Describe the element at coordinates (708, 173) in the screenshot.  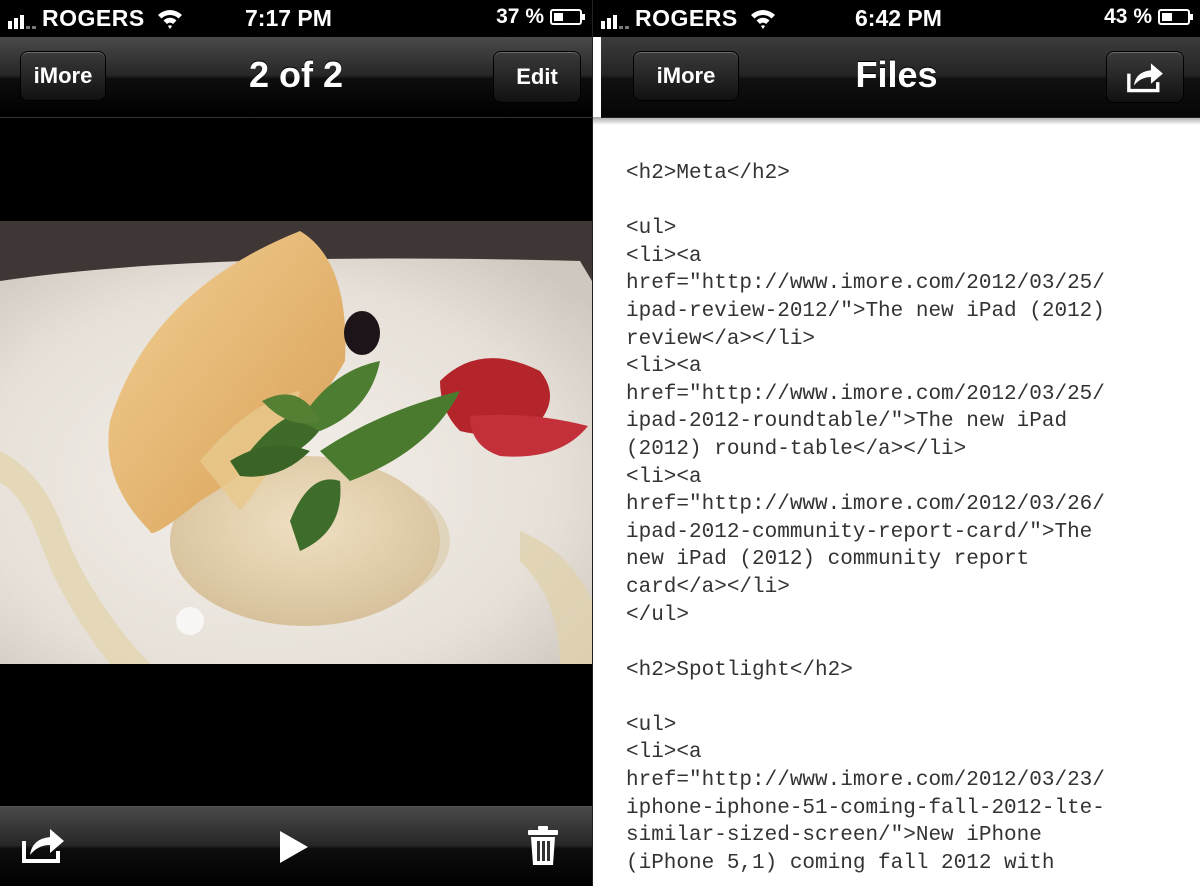
I see `code-line: <h2>Meta</h2>` at that location.